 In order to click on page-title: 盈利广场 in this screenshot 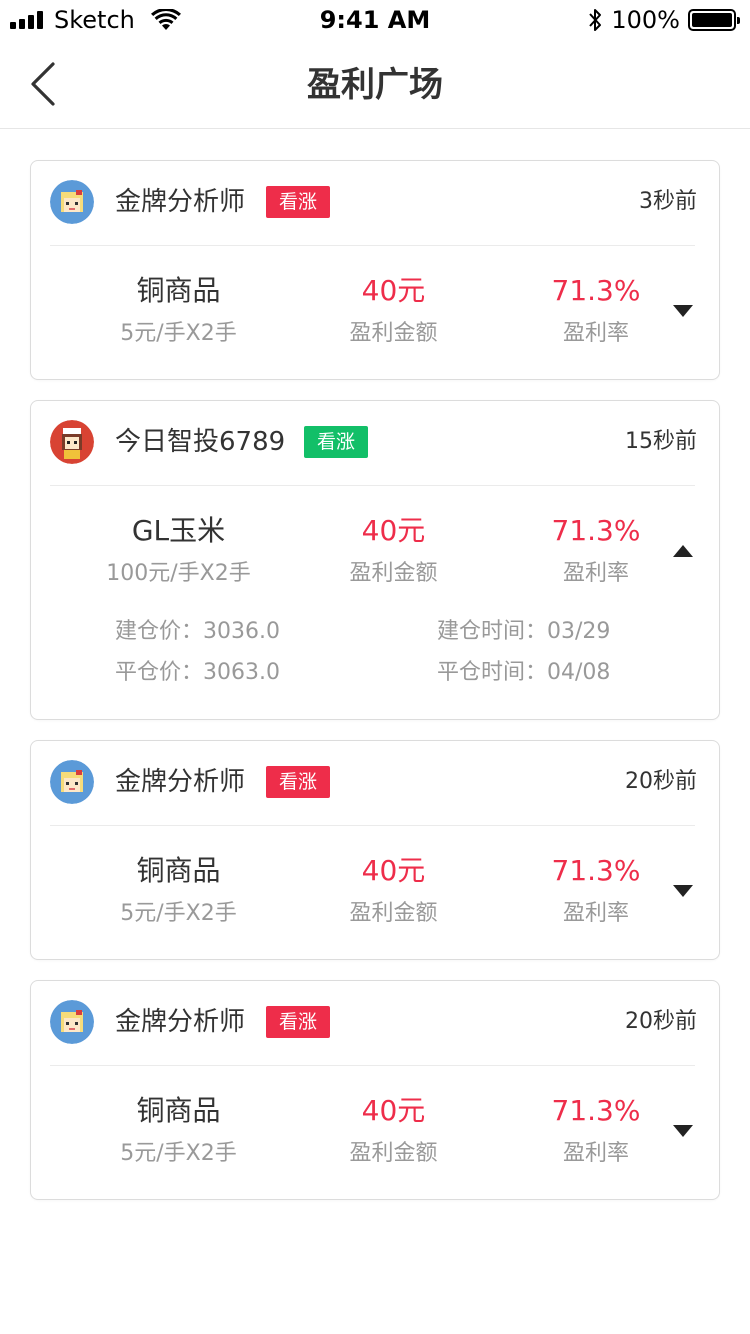, I will do `click(375, 85)`.